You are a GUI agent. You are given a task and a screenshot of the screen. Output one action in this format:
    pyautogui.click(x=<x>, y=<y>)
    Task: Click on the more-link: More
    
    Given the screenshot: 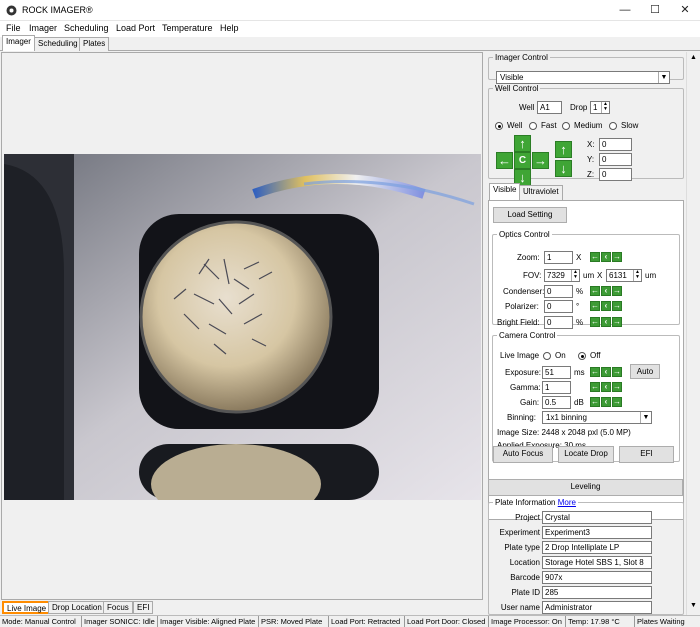 What is the action you would take?
    pyautogui.click(x=567, y=502)
    